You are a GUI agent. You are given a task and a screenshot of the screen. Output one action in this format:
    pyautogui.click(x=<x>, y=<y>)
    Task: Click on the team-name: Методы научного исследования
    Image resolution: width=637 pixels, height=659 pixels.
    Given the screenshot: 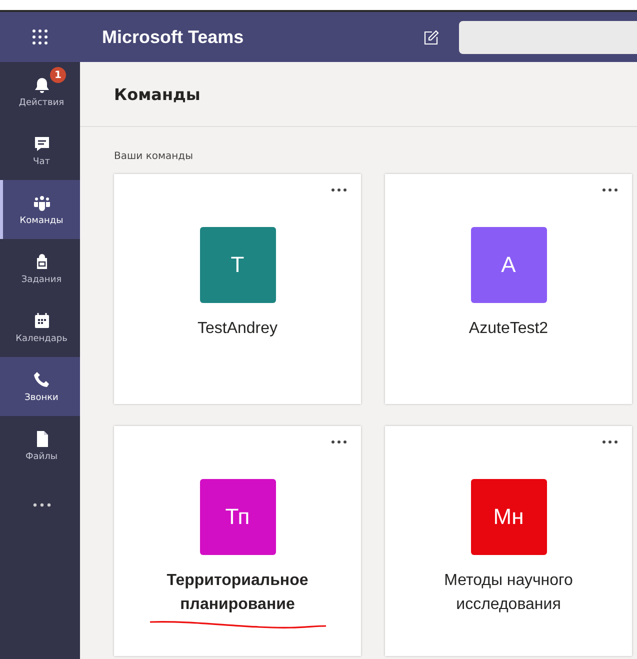 What is the action you would take?
    pyautogui.click(x=508, y=593)
    